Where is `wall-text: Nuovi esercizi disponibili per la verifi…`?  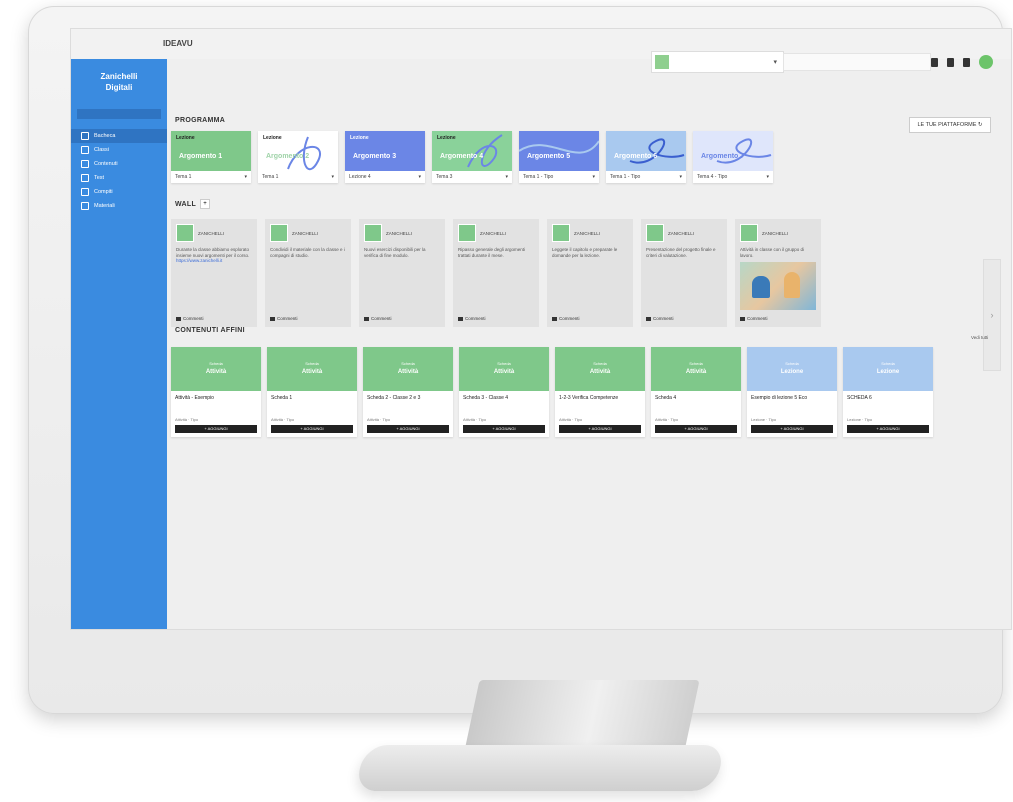 wall-text: Nuovi esercizi disponibili per la verifi… is located at coordinates (395, 252).